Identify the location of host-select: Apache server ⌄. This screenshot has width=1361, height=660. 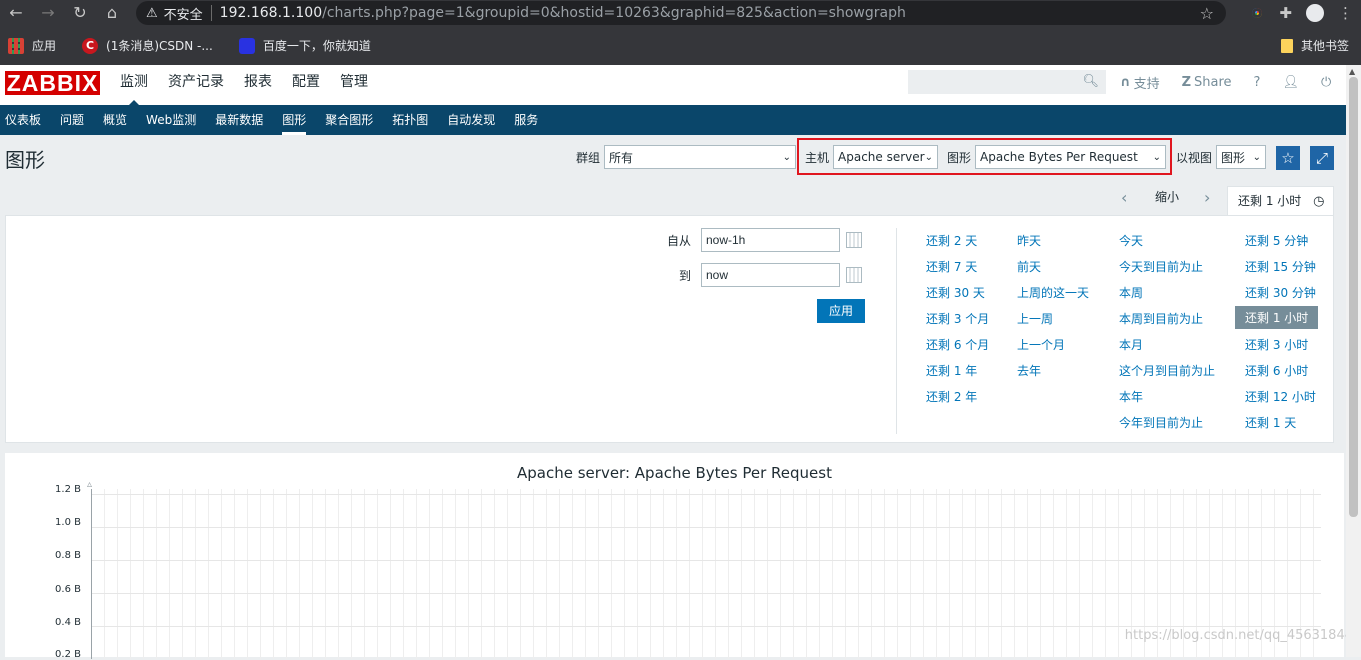
(886, 157).